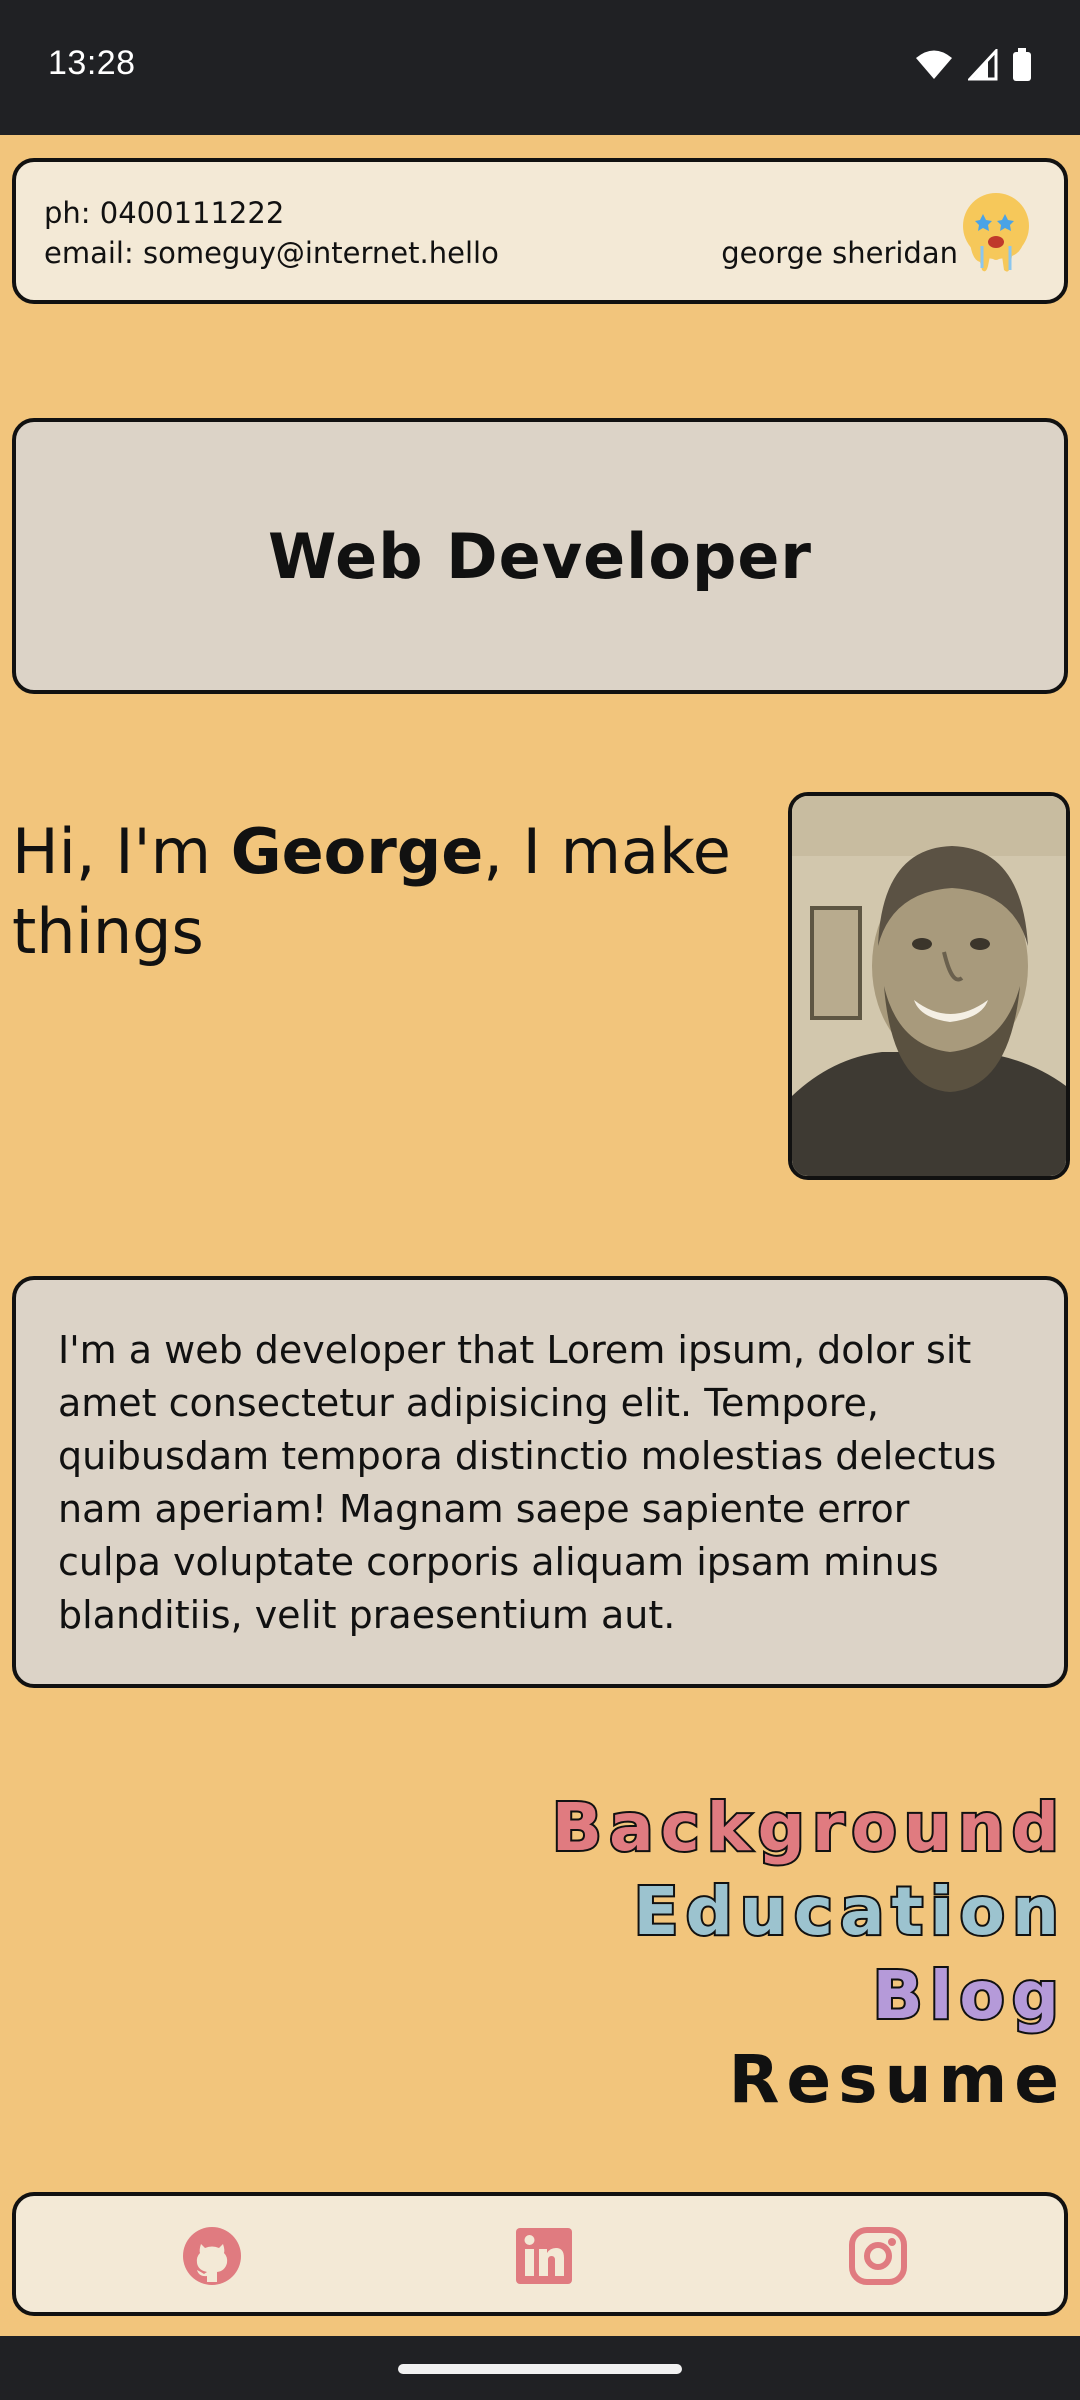  Describe the element at coordinates (121, 851) in the screenshot. I see `intro-prefix: Hi, I'm` at that location.